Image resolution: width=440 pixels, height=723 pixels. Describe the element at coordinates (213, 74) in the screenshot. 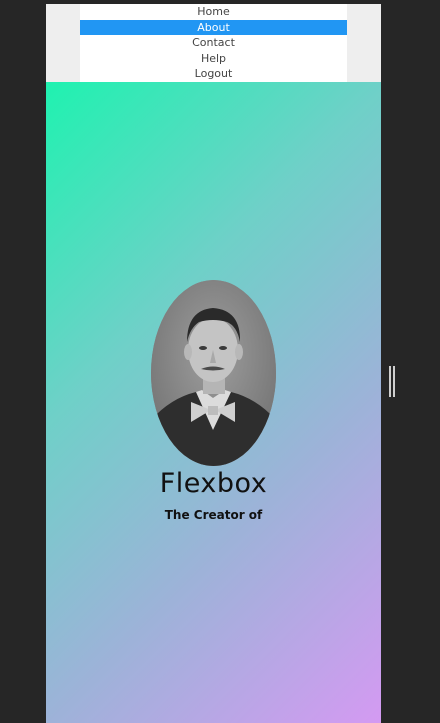

I see `nav-item-logout: Logout` at that location.